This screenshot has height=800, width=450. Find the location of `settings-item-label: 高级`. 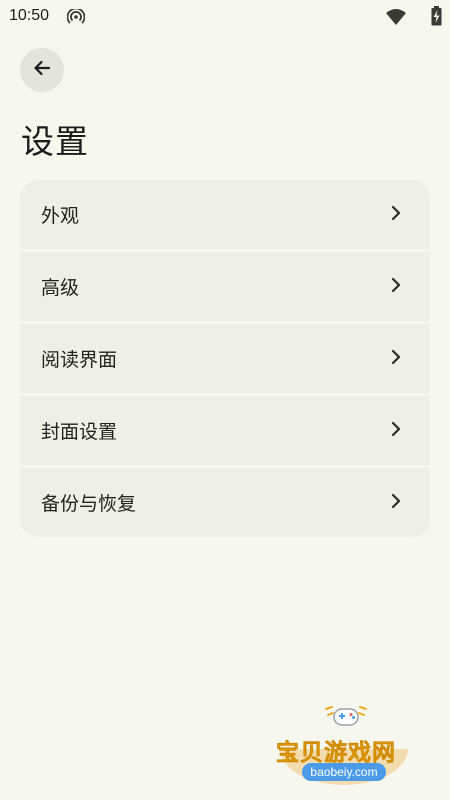

settings-item-label: 高级 is located at coordinates (60, 288).